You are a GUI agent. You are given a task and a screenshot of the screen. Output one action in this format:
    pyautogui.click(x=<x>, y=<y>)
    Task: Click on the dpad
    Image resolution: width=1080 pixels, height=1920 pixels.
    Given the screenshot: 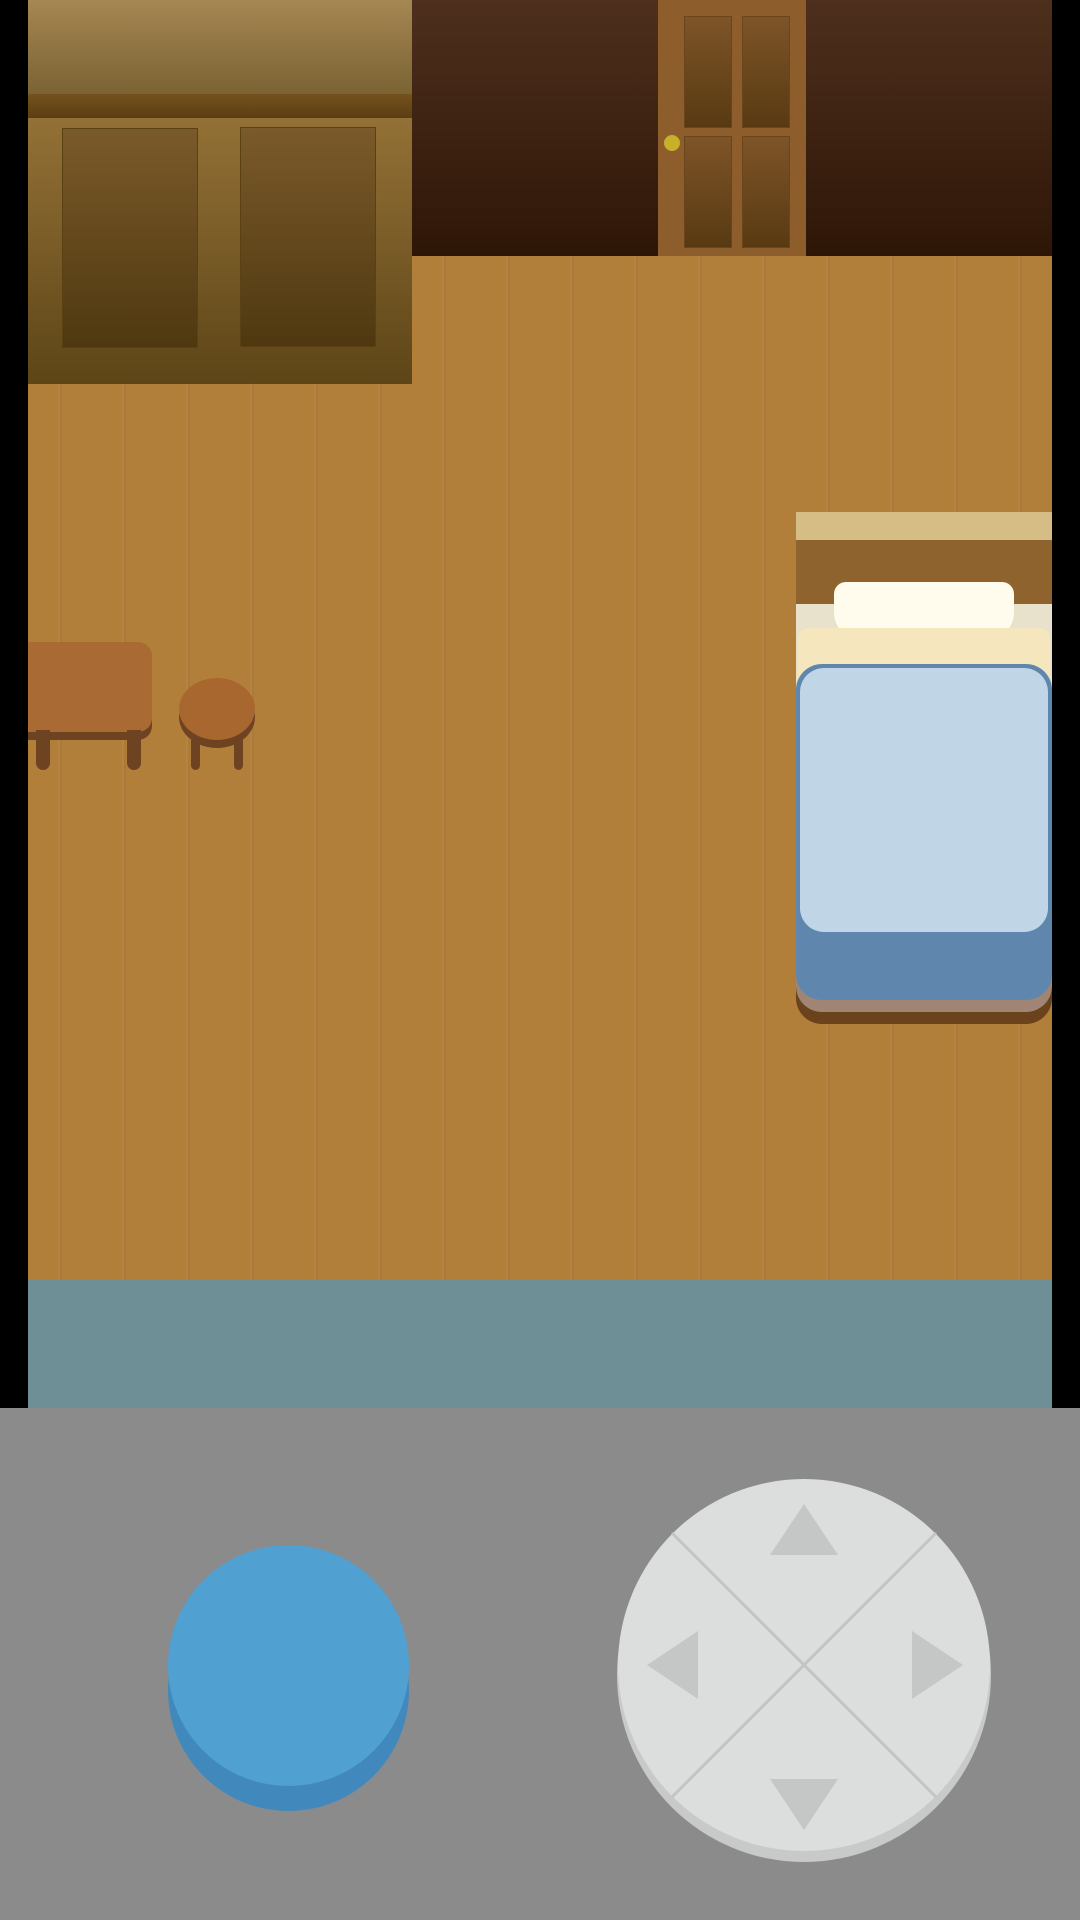 What is the action you would take?
    pyautogui.click(x=804, y=1670)
    